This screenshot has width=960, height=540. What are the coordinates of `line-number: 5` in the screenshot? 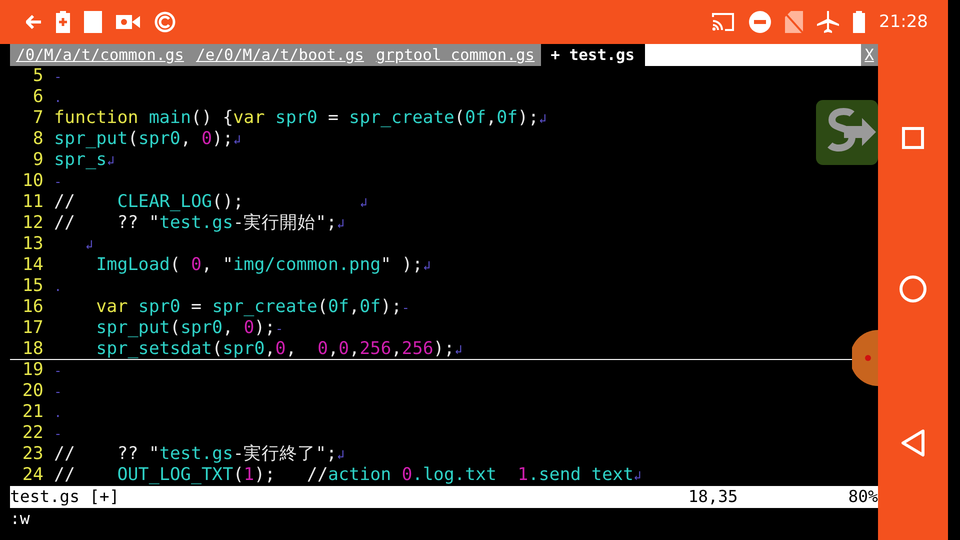 It's located at (38, 76).